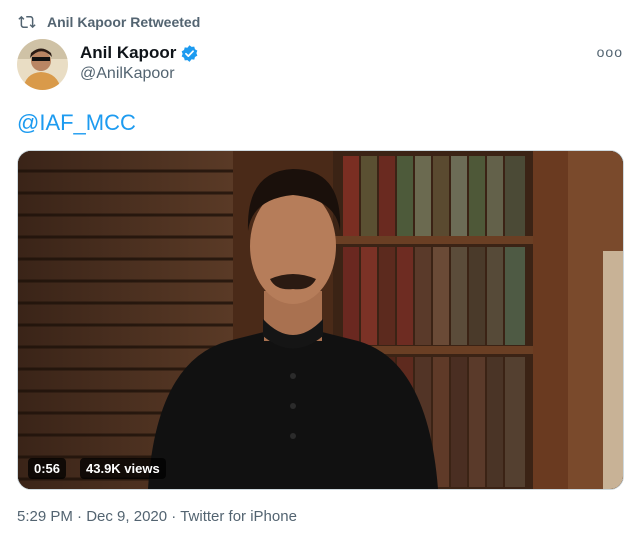 The height and width of the screenshot is (541, 640). What do you see at coordinates (610, 52) in the screenshot?
I see `more-icon: ooo` at bounding box center [610, 52].